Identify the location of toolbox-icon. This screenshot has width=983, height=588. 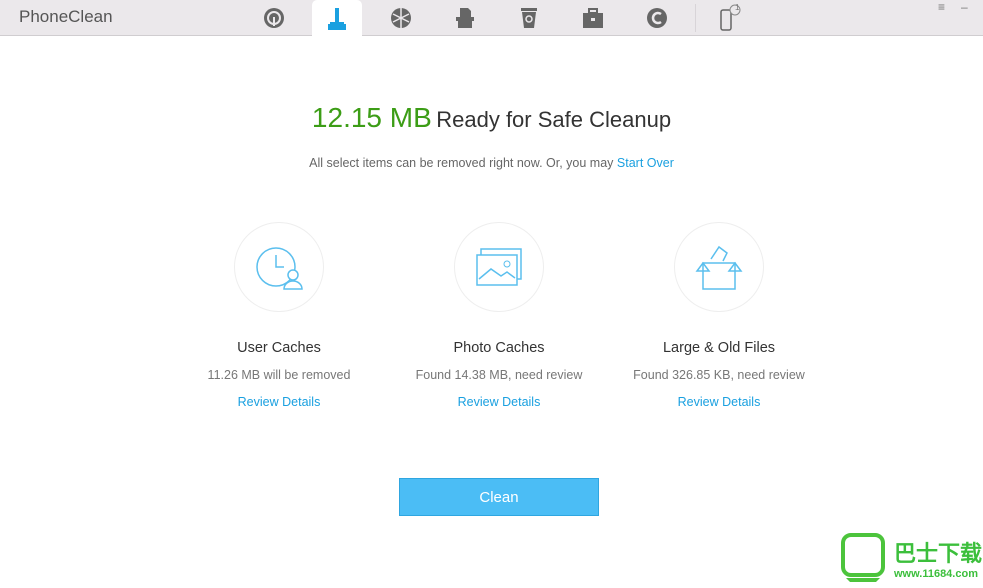
(593, 18).